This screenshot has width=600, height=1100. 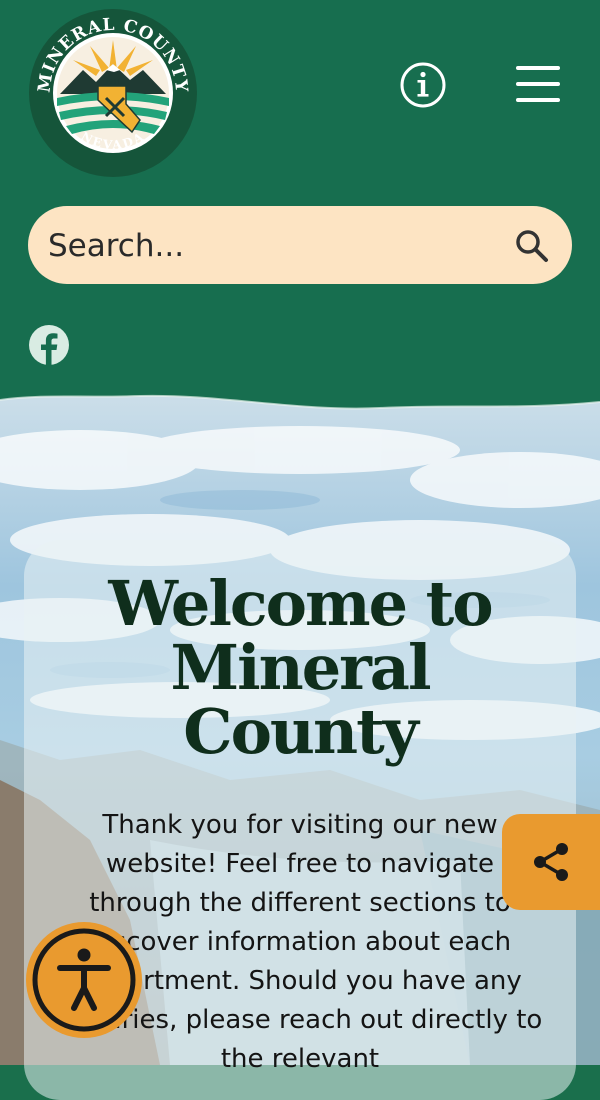 What do you see at coordinates (423, 85) in the screenshot?
I see `info-icon` at bounding box center [423, 85].